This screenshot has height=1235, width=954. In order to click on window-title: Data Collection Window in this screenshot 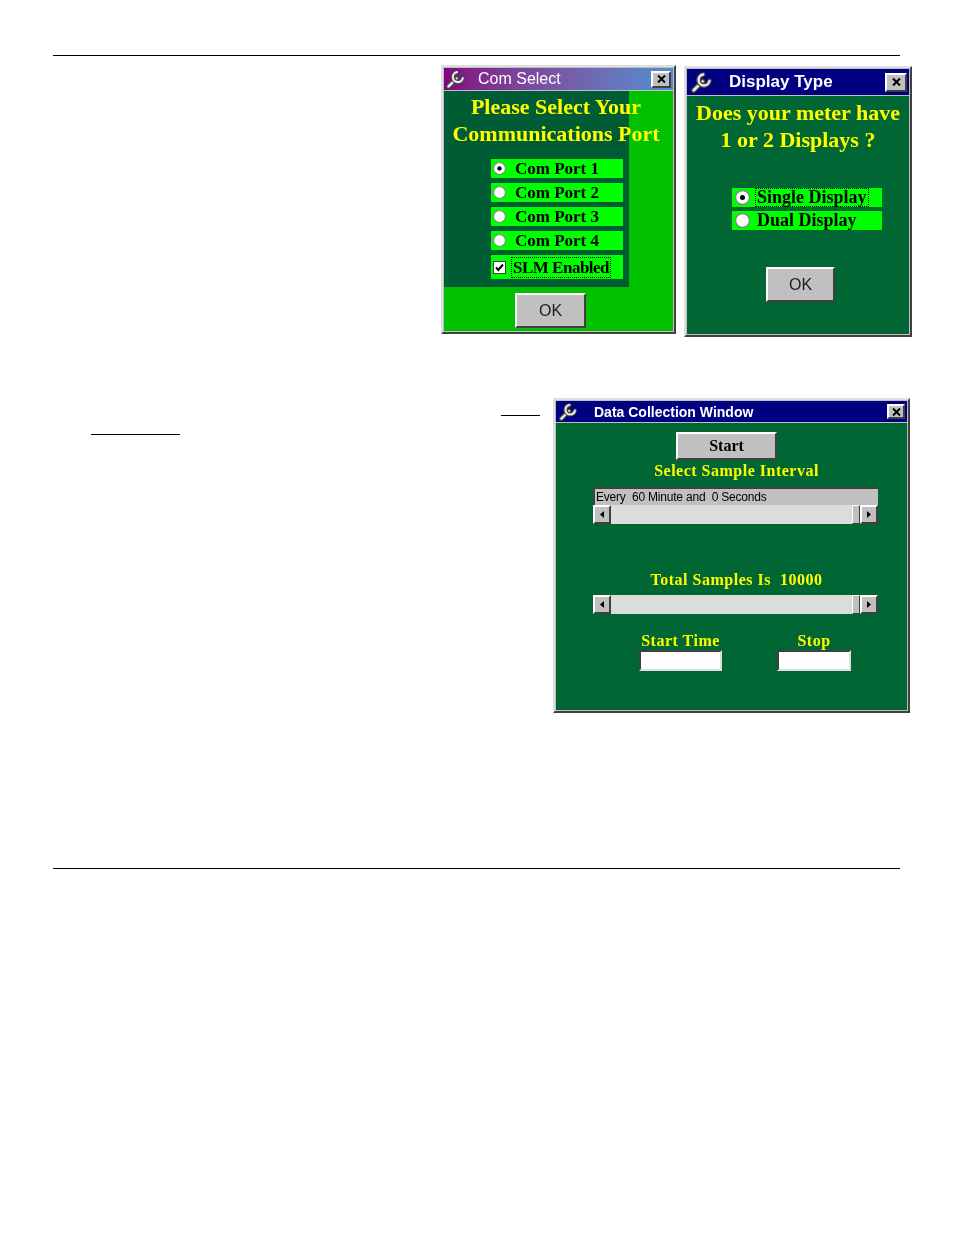, I will do `click(674, 411)`.